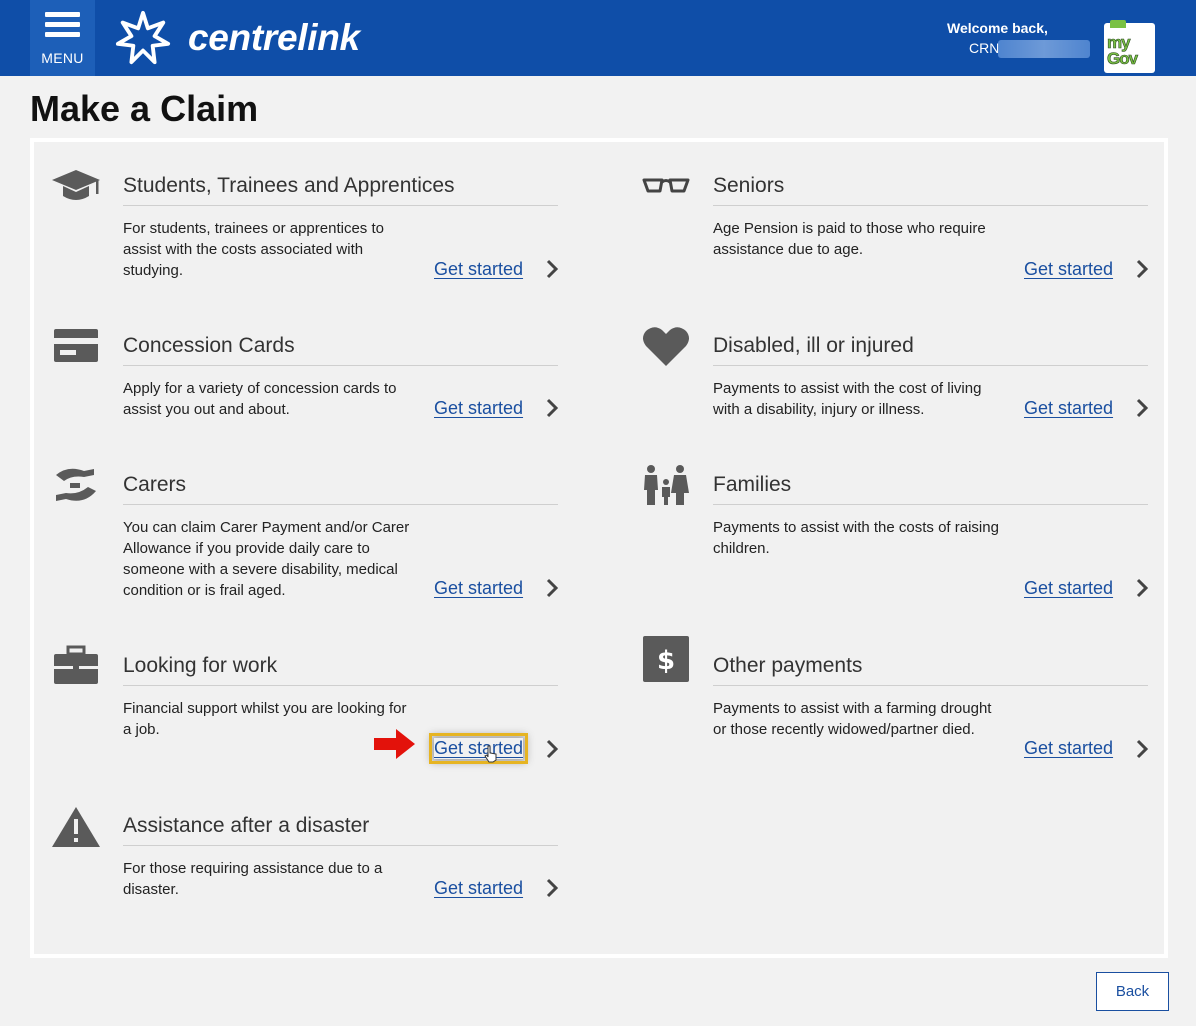 The image size is (1196, 1026). Describe the element at coordinates (1123, 58) in the screenshot. I see `mygov-text-2: Gov` at that location.